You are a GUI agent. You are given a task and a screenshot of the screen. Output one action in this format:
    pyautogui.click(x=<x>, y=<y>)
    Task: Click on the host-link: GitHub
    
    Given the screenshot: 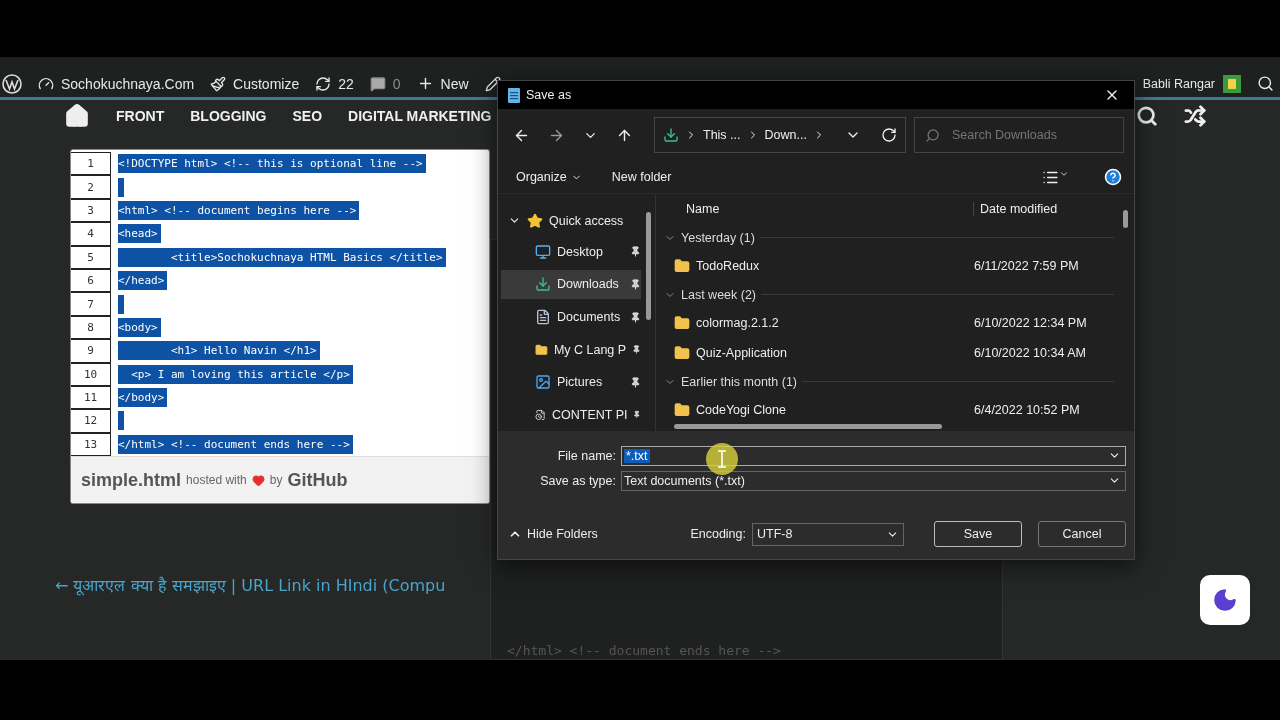 What is the action you would take?
    pyautogui.click(x=317, y=480)
    